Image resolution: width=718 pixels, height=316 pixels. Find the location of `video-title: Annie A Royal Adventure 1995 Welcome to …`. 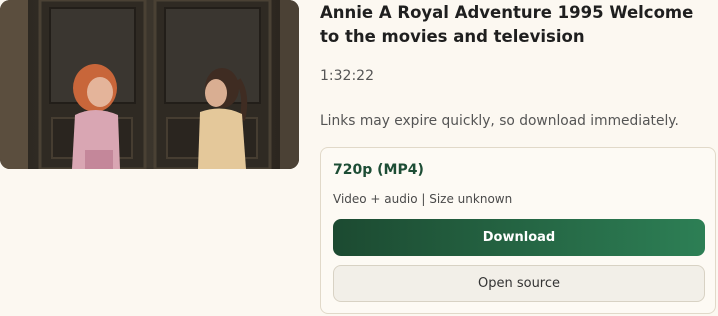

video-title: Annie A Royal Adventure 1995 Welcome to … is located at coordinates (507, 24).